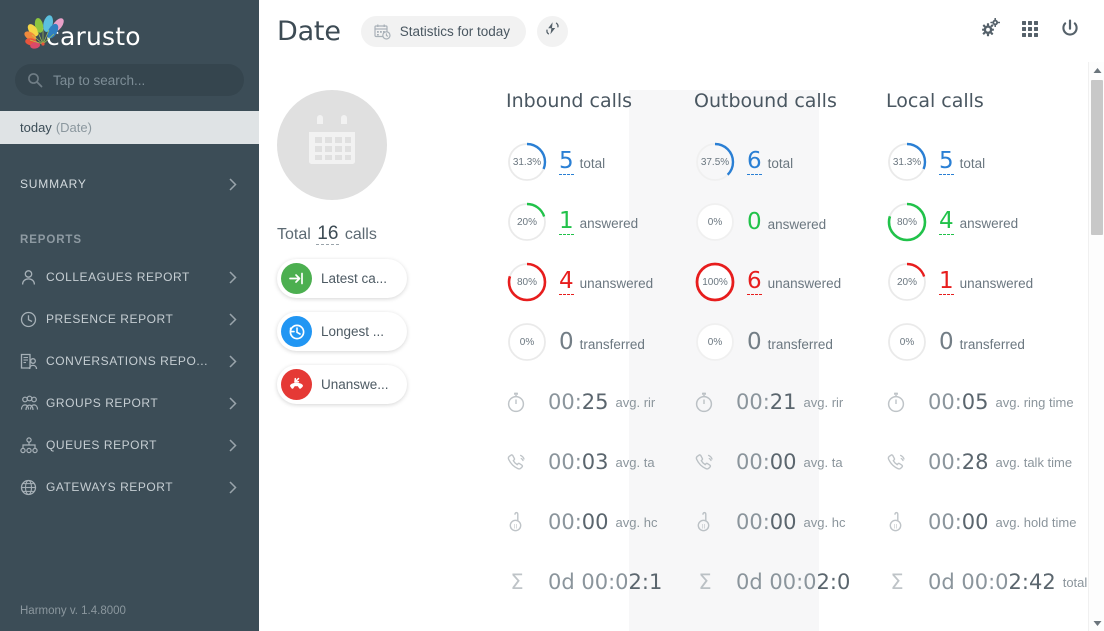  Describe the element at coordinates (296, 278) in the screenshot. I see `arrow-into-icon` at that location.